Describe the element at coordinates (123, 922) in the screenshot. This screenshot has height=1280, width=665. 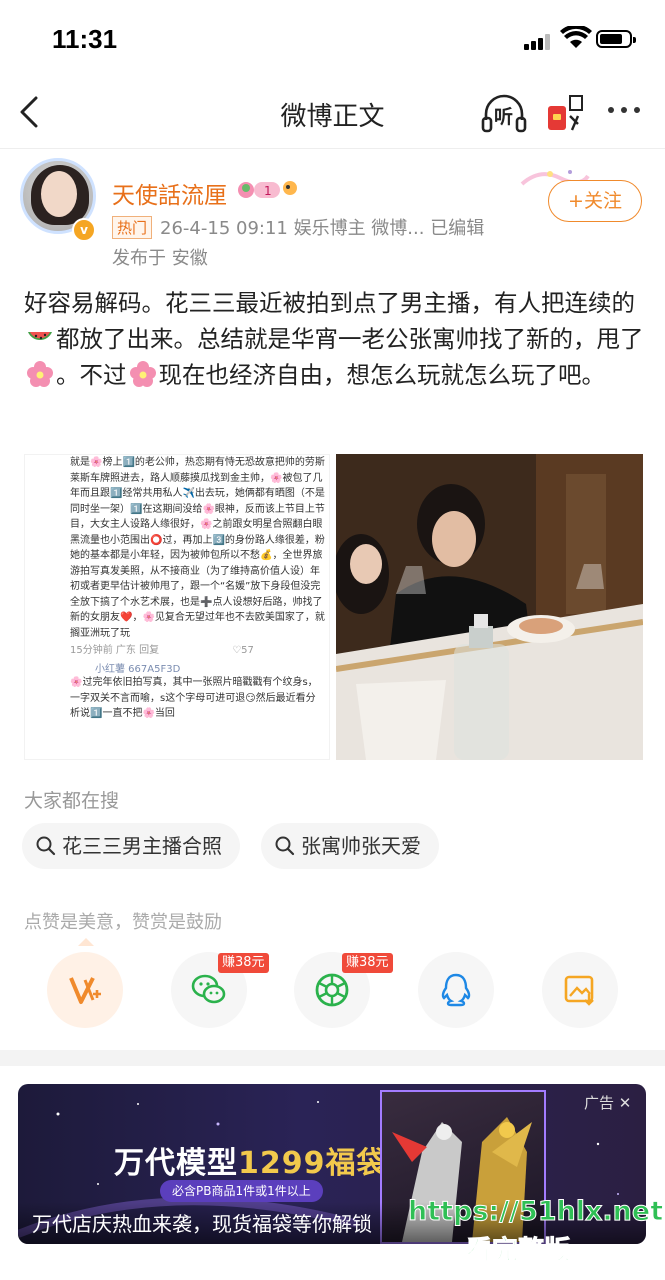
I see `reward-title: 点赞是美意，赞赏是鼓励` at that location.